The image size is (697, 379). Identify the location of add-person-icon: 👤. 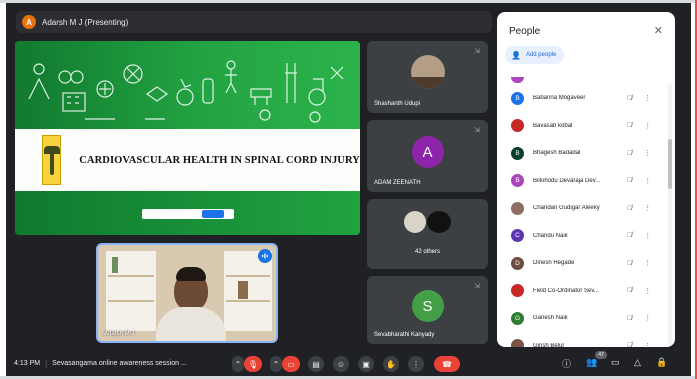
(516, 55).